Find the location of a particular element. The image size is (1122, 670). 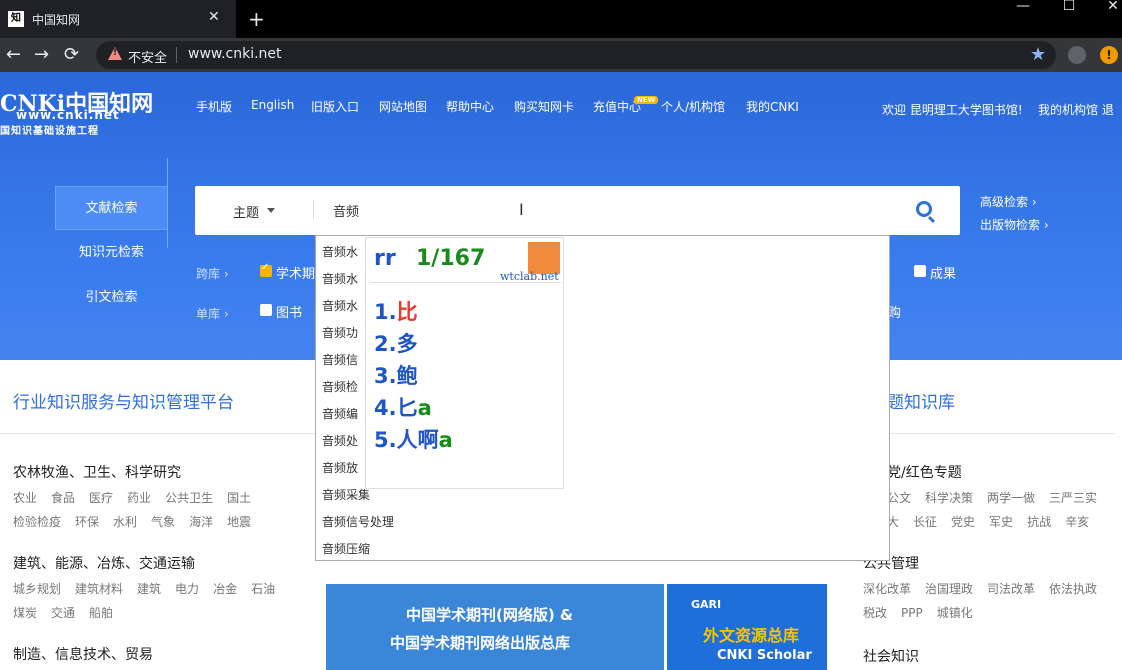

category-link: 地震 is located at coordinates (239, 522).